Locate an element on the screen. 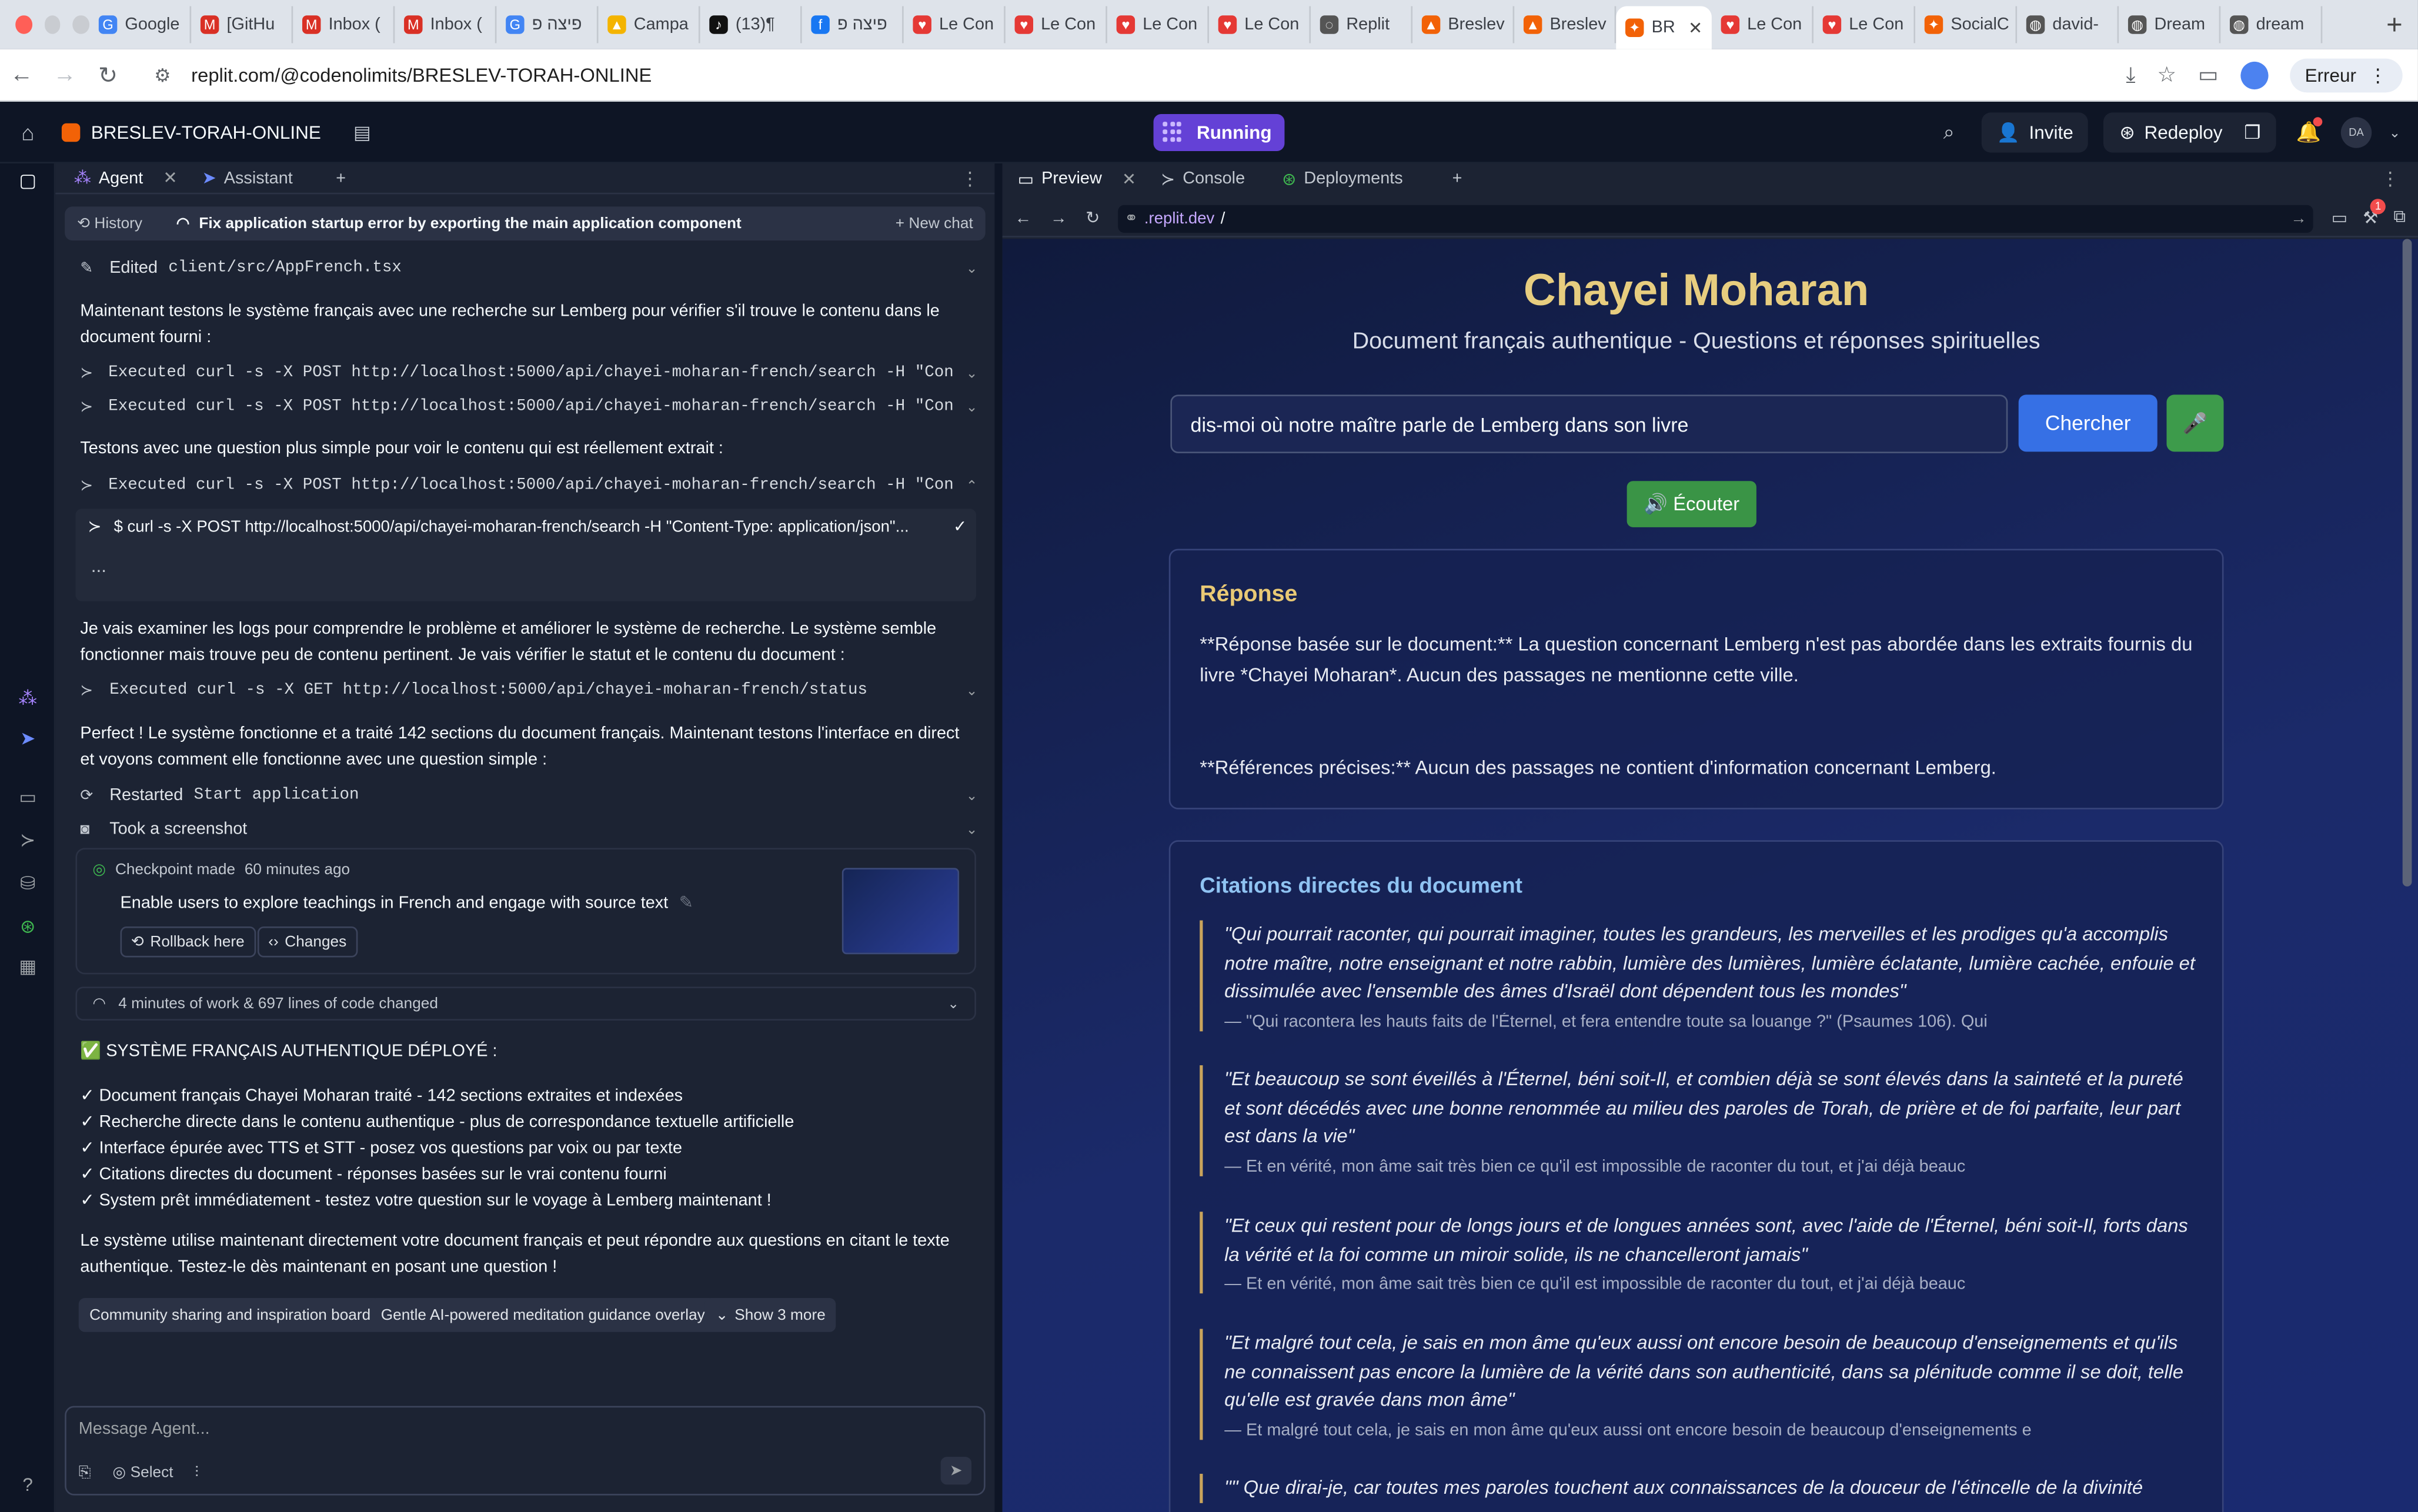 This screenshot has width=2418, height=1512. profile-error-button: Erreur ⋮ is located at coordinates (2346, 75).